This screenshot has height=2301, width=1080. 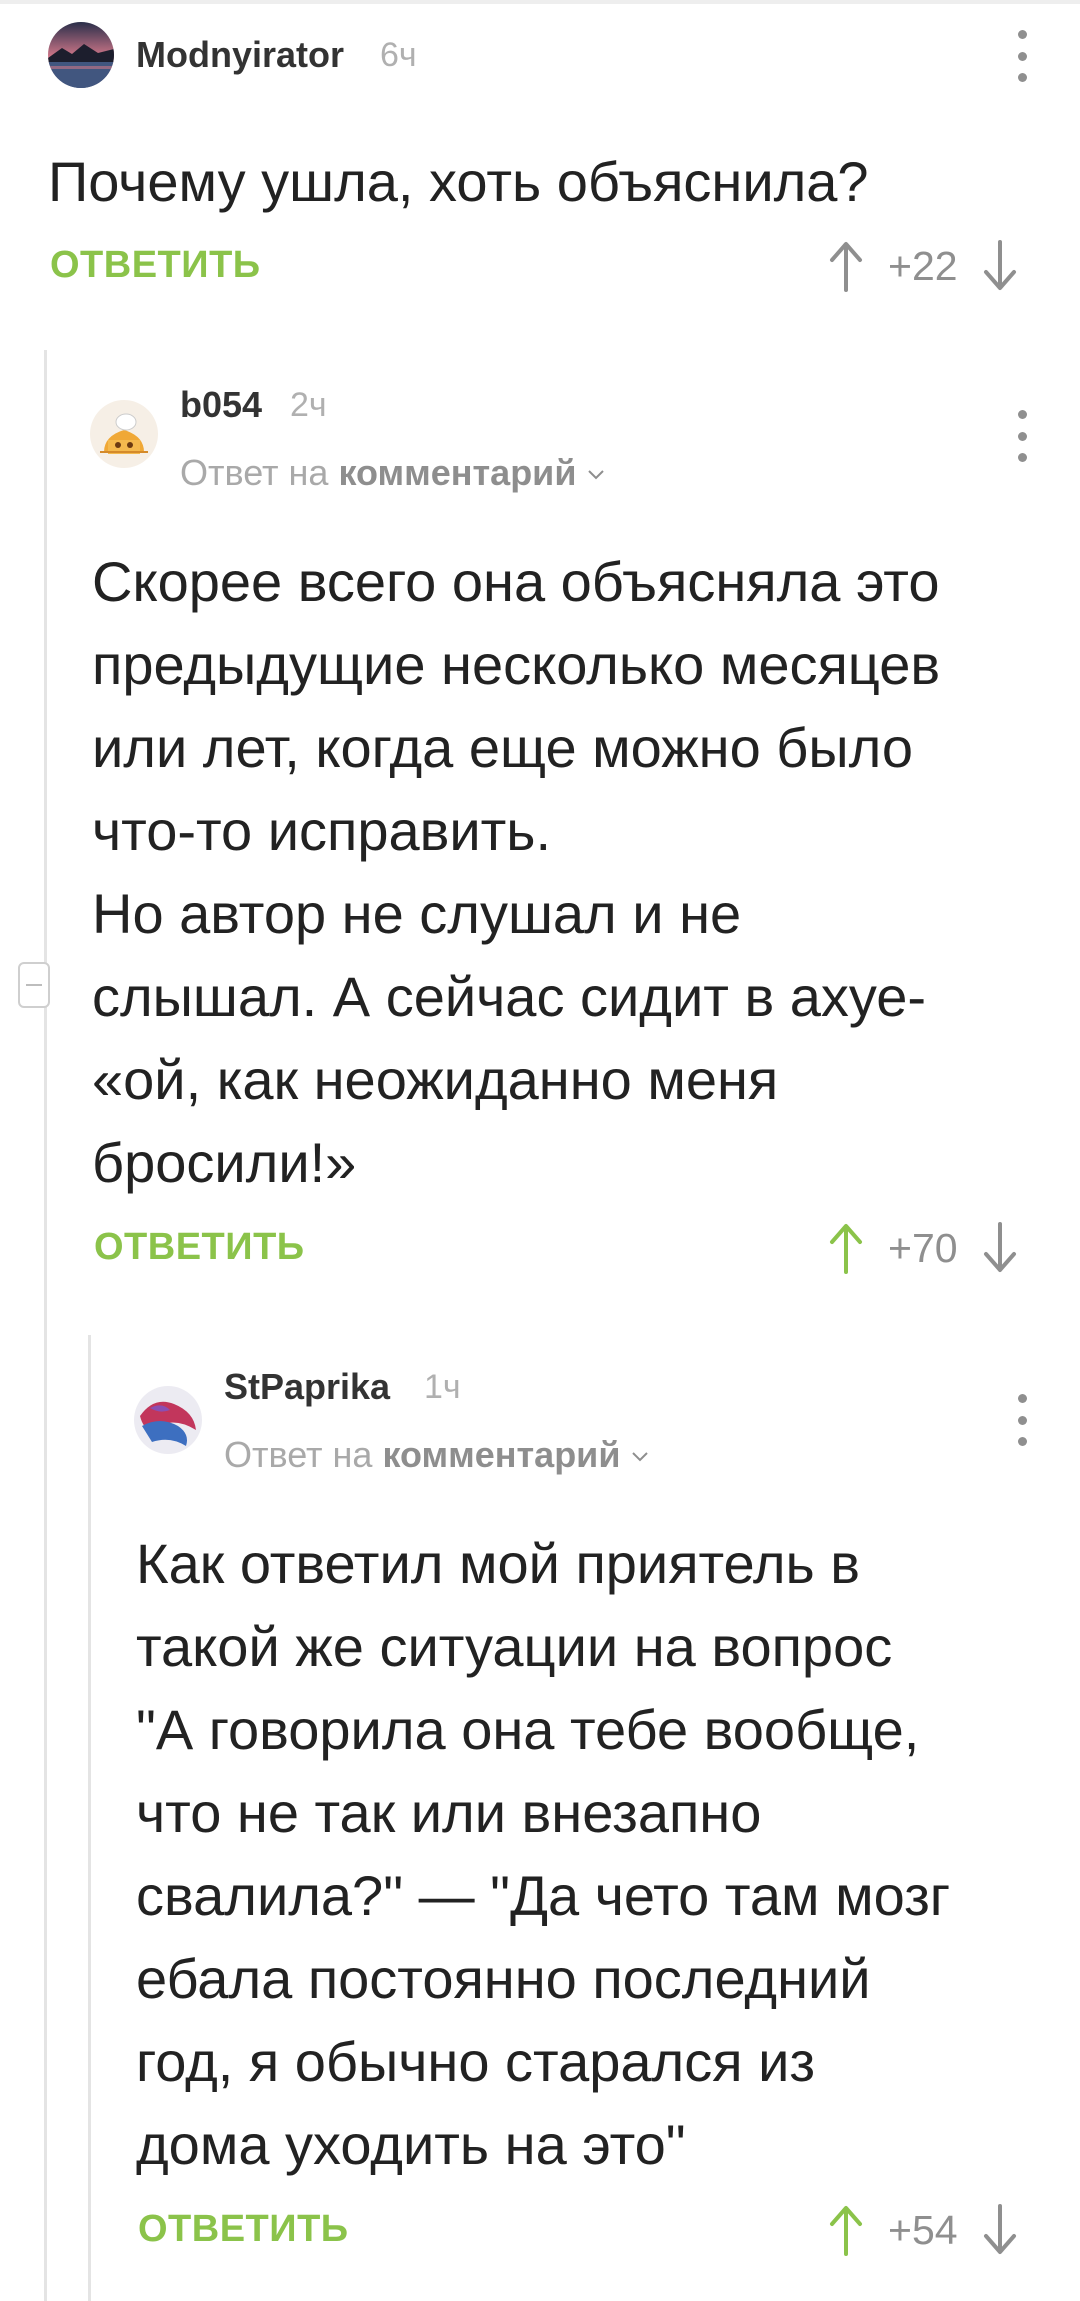 I want to click on top-divider, so click(x=540, y=2).